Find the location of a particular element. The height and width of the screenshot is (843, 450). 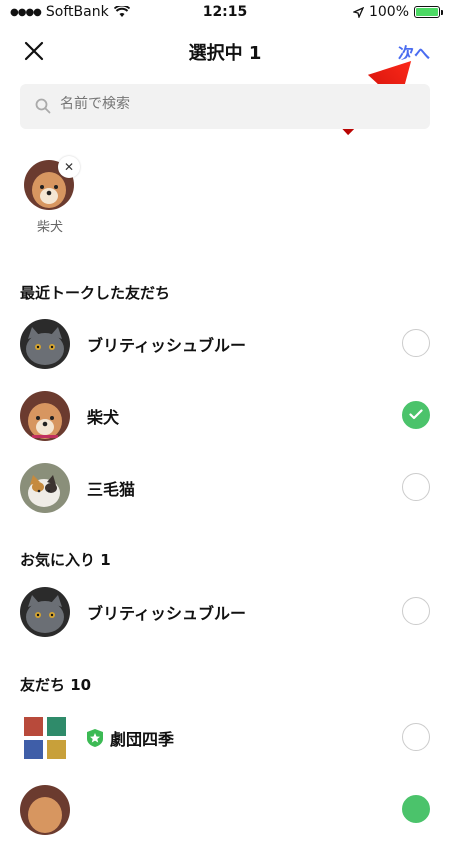

list-item is located at coordinates (225, 810).